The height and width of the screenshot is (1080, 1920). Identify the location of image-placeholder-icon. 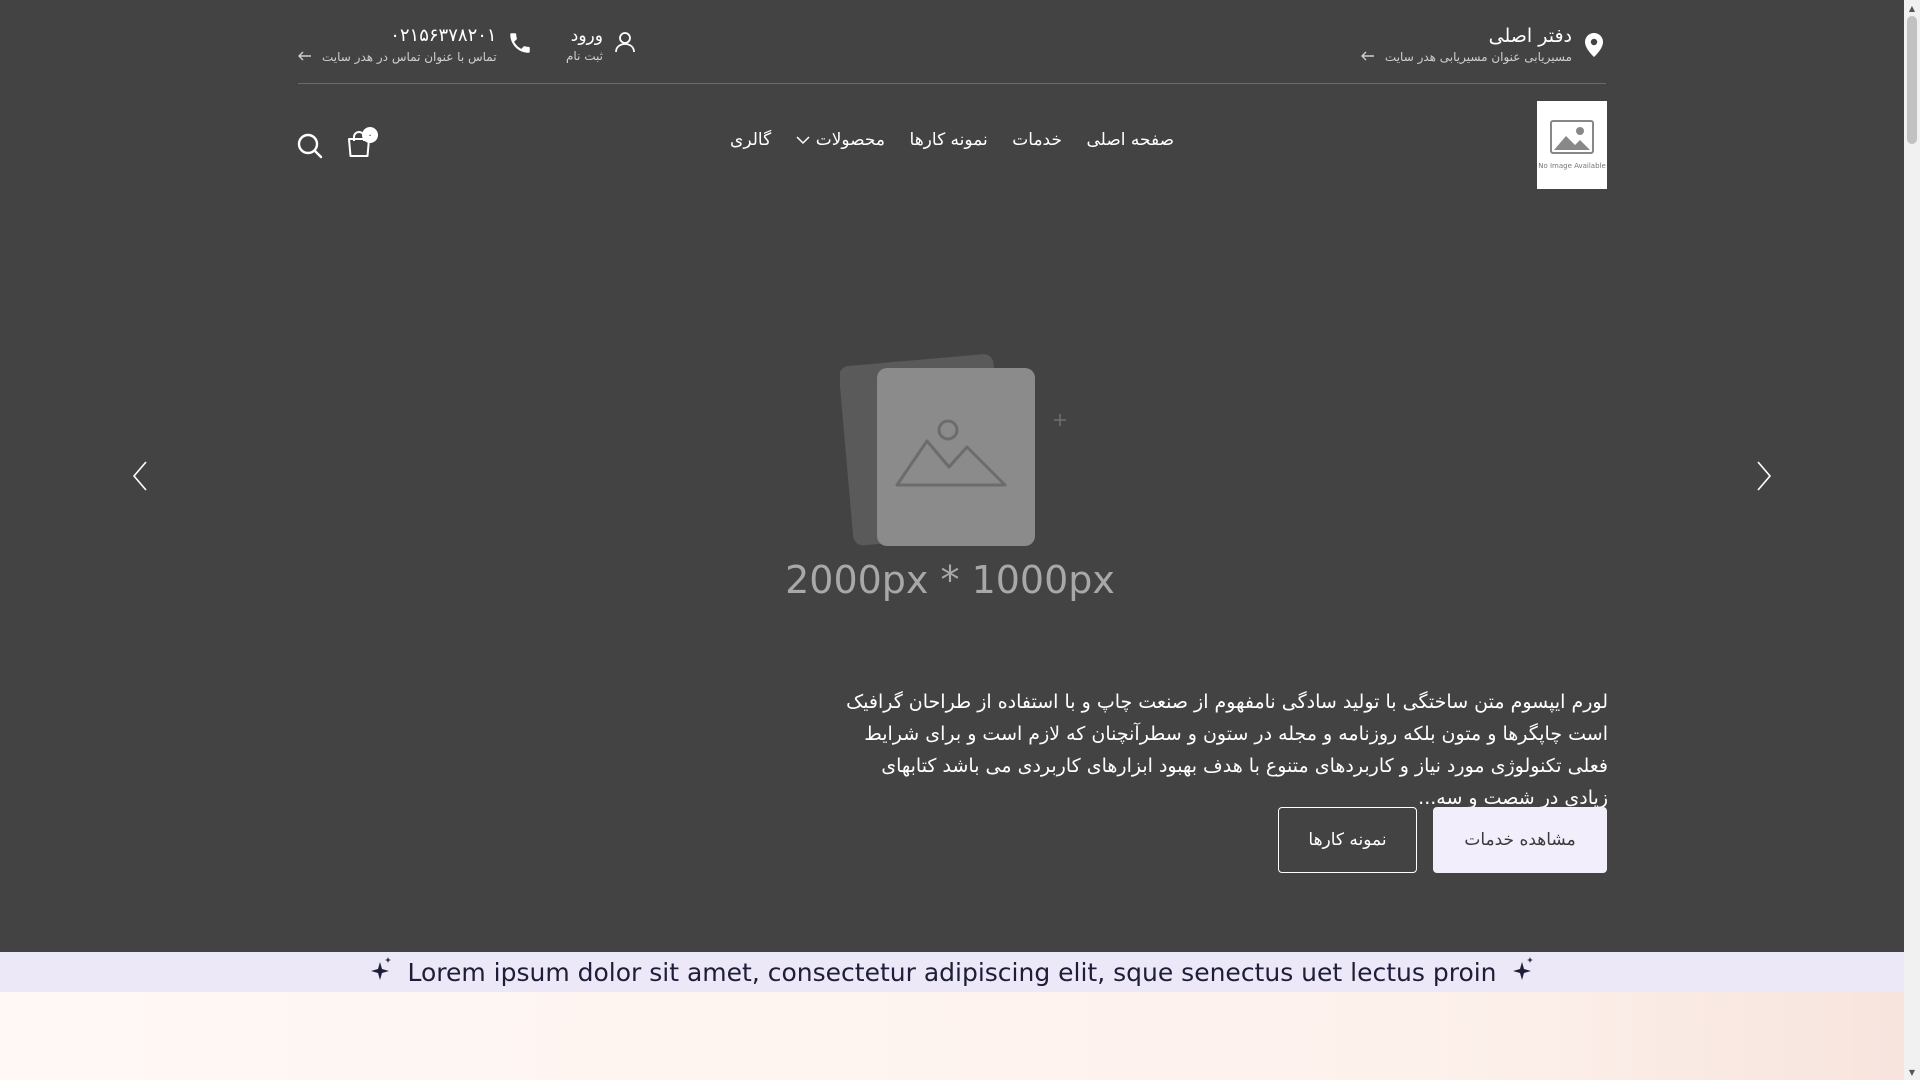
(1572, 138).